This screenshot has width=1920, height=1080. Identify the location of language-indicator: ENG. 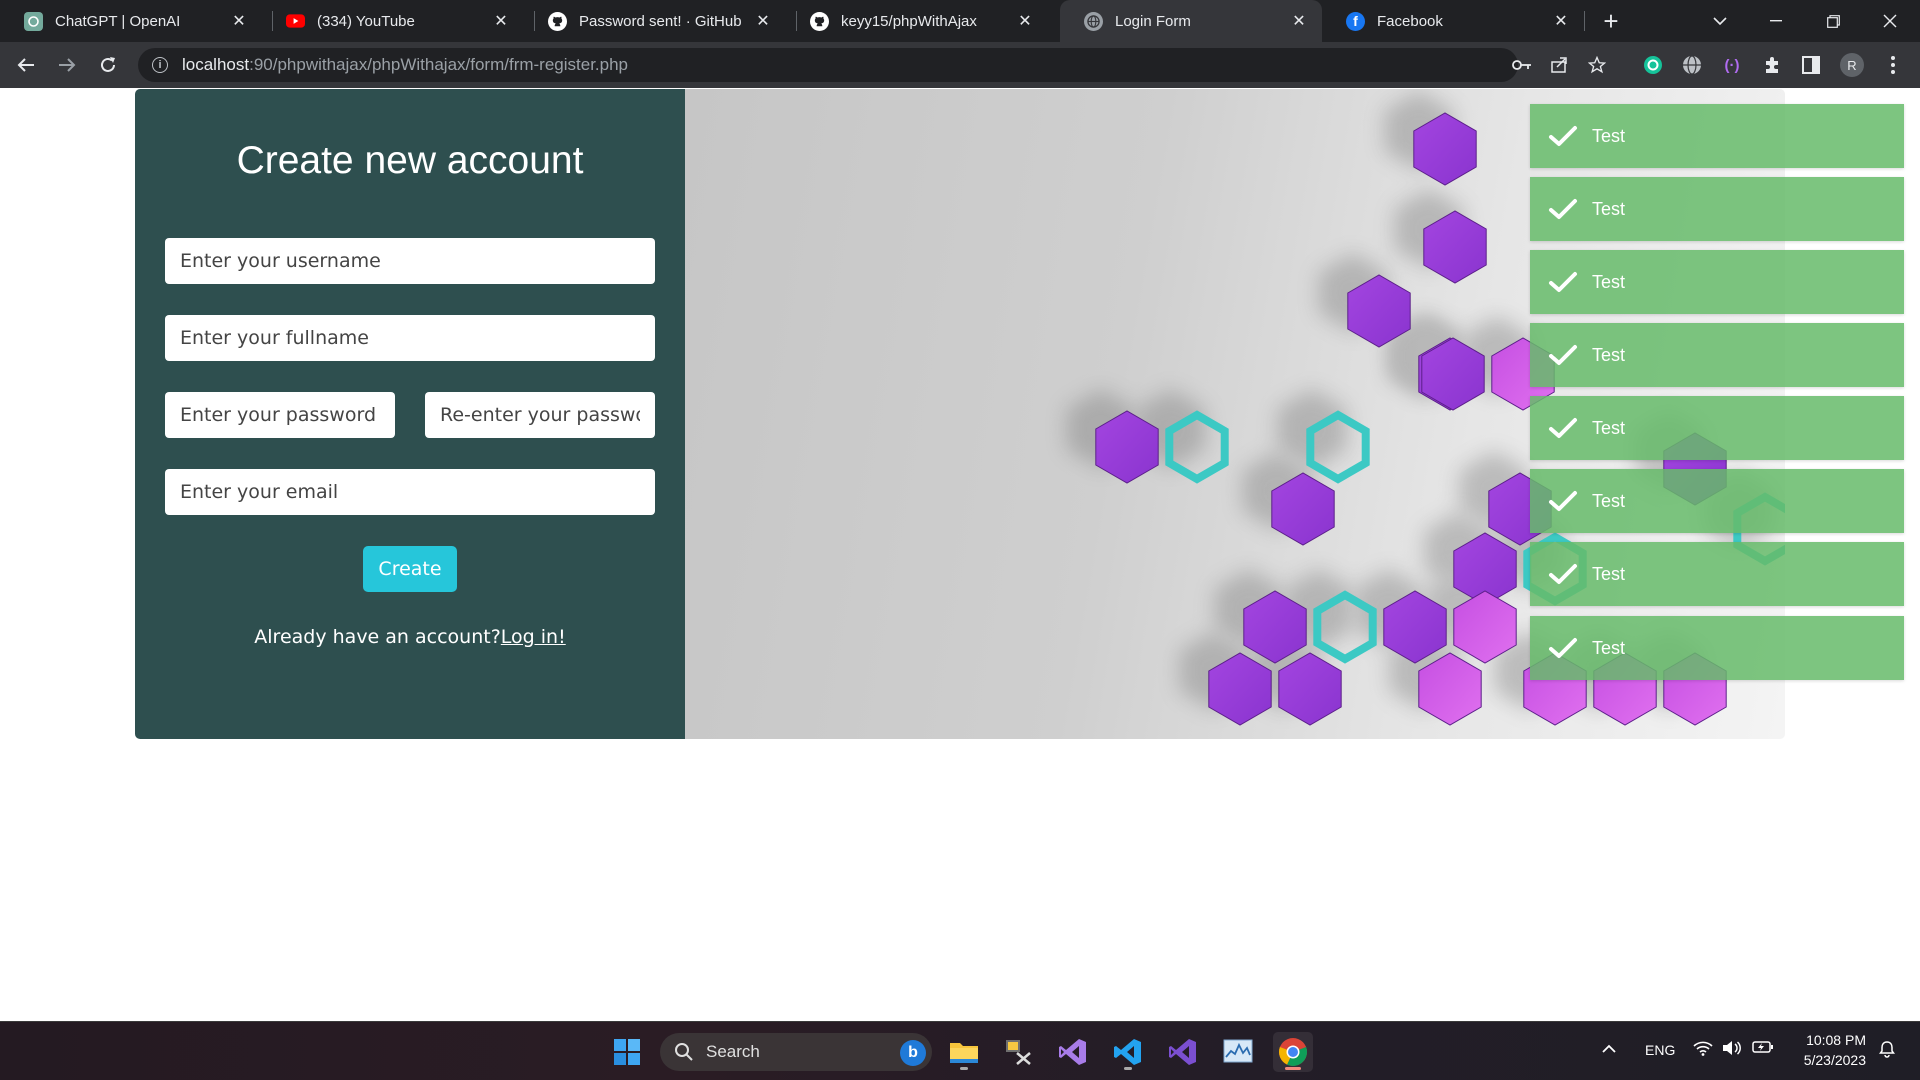
(1660, 1050).